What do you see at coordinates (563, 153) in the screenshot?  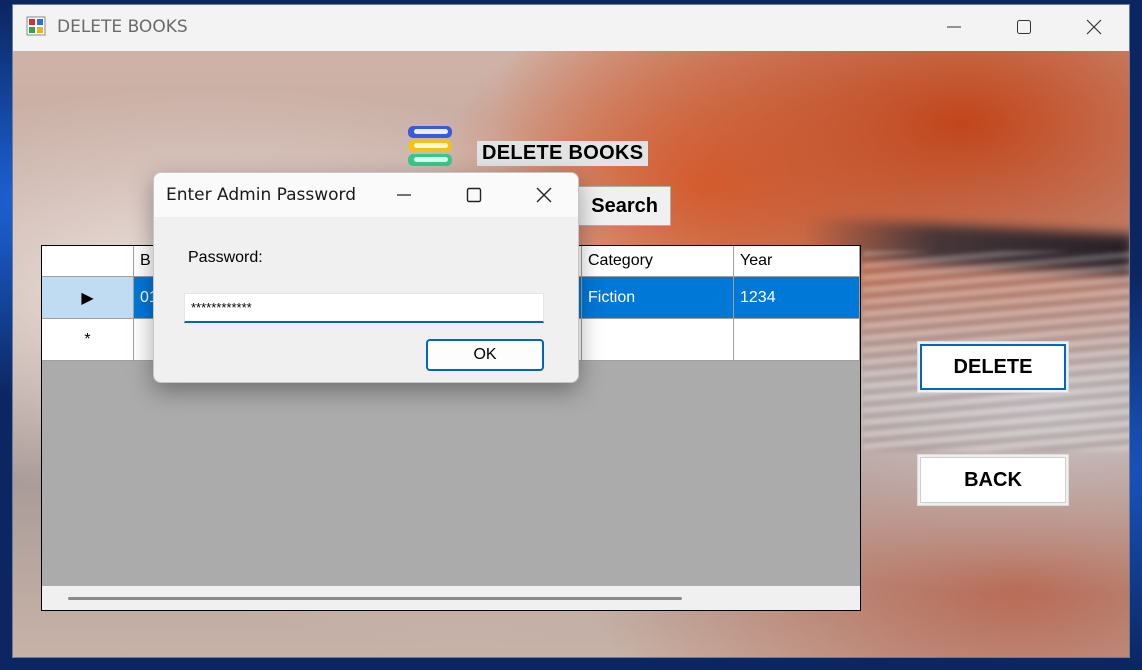 I see `page-heading: DELETE BOOKS` at bounding box center [563, 153].